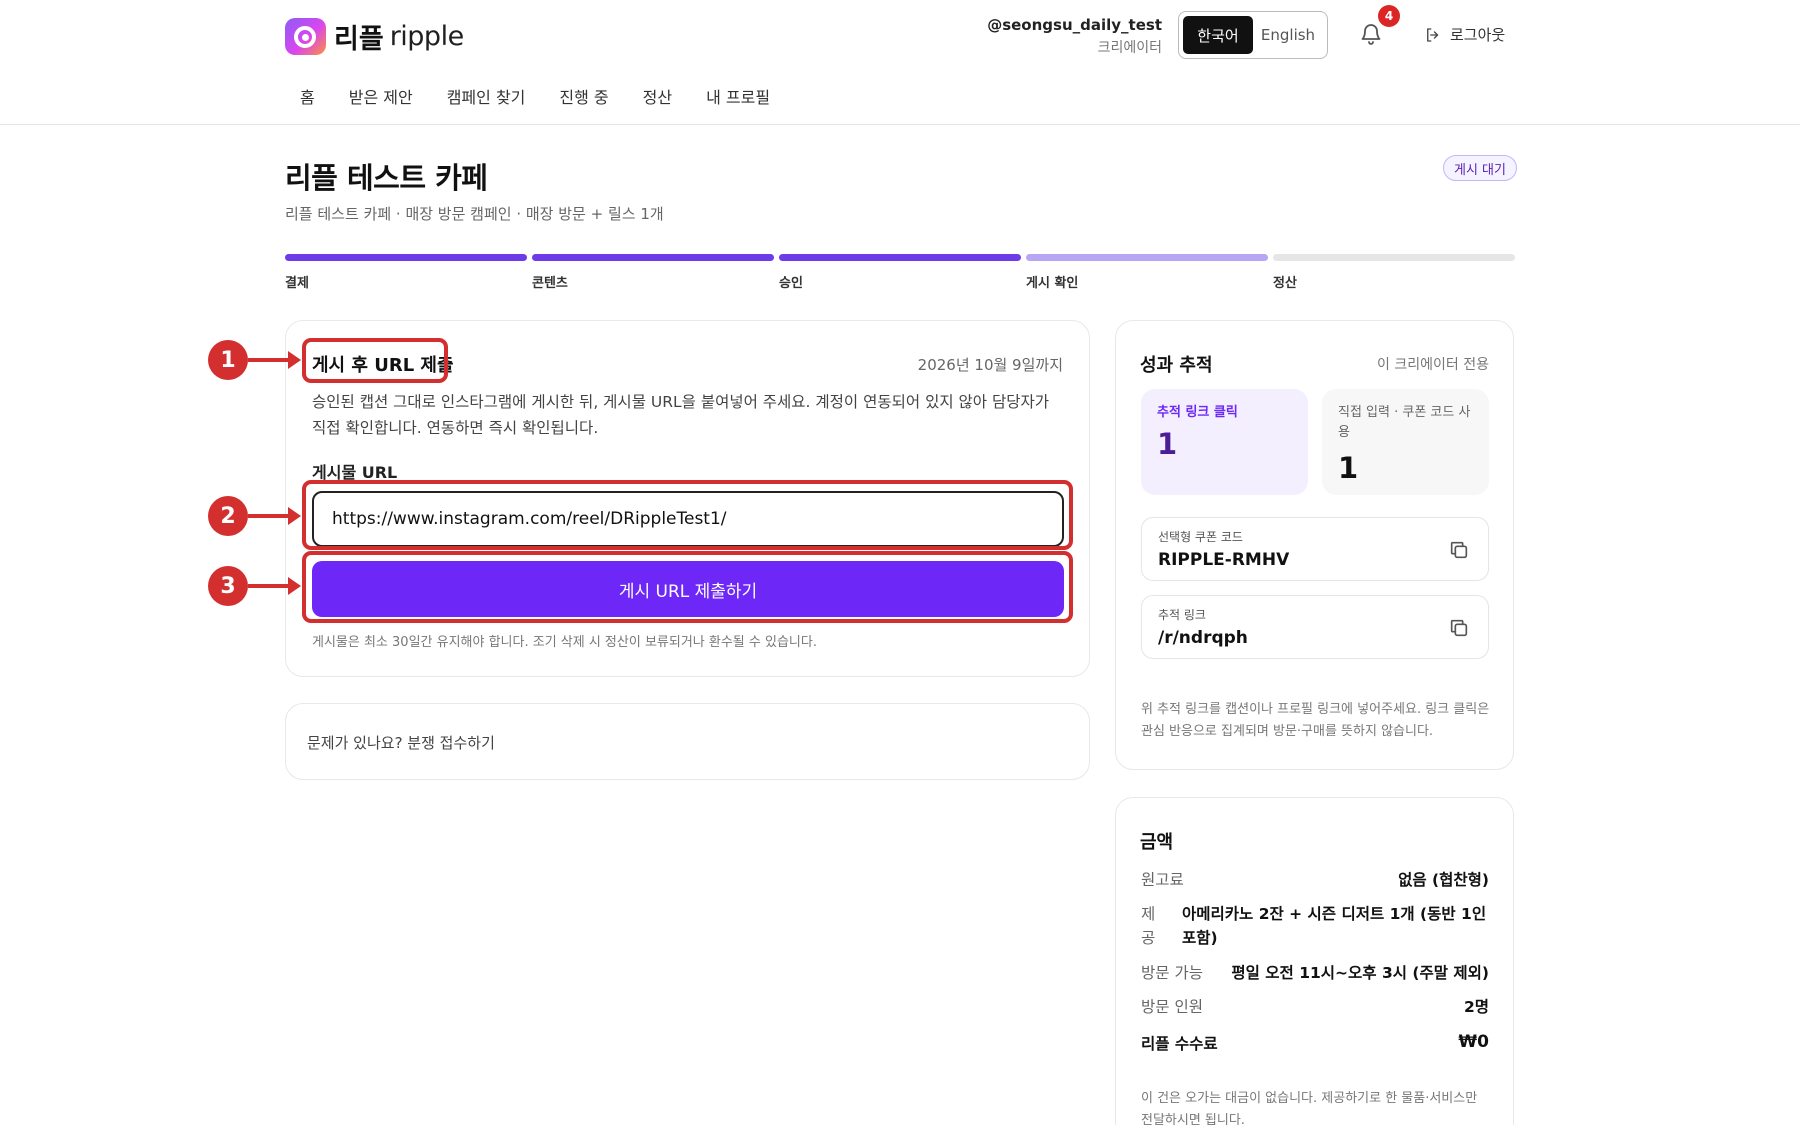 The width and height of the screenshot is (1800, 1125). Describe the element at coordinates (1285, 283) in the screenshot. I see `progress-step-label: 정산` at that location.